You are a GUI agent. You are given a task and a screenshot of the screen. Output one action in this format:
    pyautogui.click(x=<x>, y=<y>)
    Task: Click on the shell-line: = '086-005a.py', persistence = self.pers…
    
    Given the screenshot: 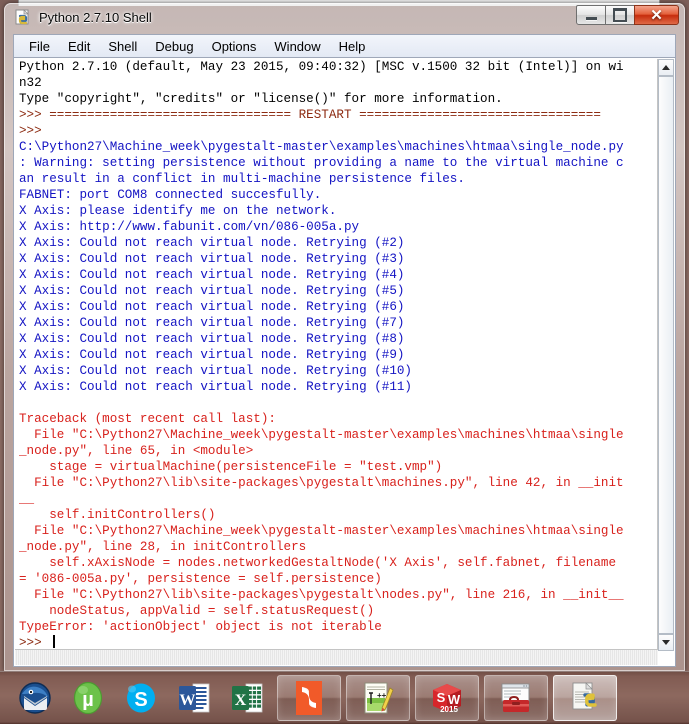 What is the action you would take?
    pyautogui.click(x=200, y=579)
    